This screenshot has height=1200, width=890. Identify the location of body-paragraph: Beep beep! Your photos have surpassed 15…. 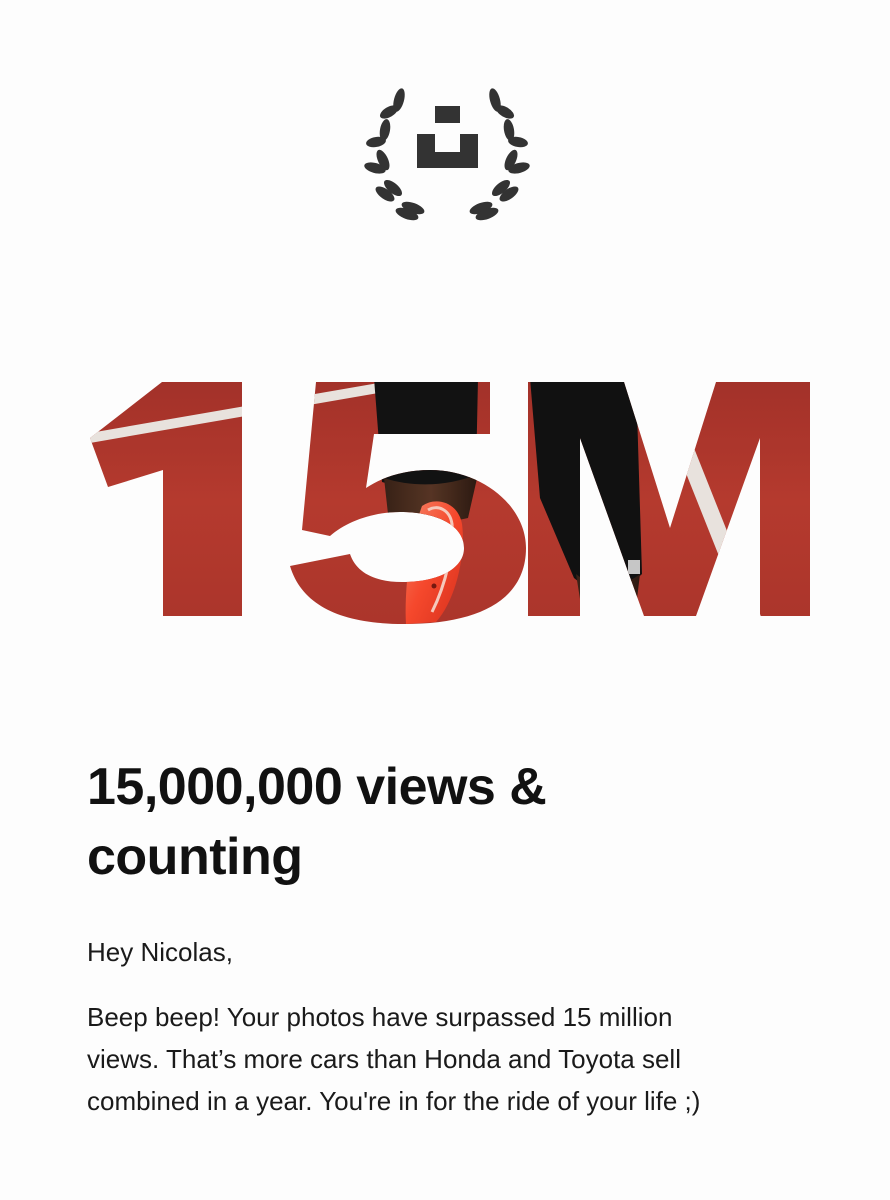
(467, 1059).